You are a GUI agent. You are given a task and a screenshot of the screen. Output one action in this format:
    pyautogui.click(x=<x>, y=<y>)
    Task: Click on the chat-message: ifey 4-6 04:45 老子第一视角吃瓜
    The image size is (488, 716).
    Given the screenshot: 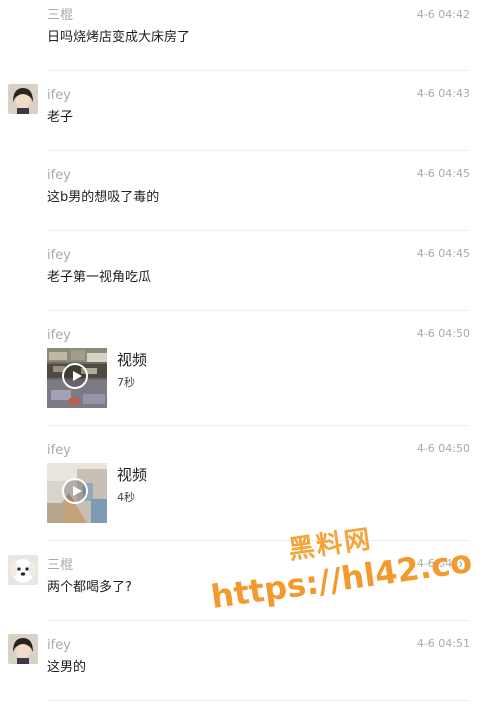 What is the action you would take?
    pyautogui.click(x=244, y=272)
    